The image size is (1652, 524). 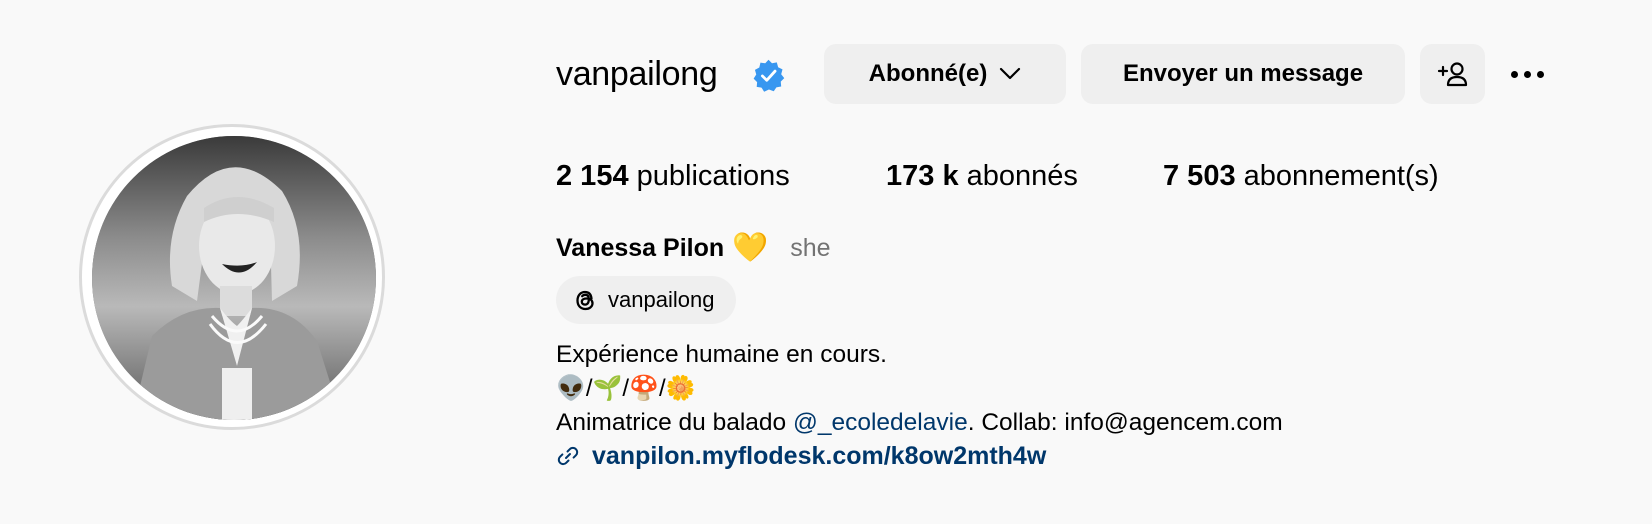 I want to click on following-stat: 7 503 abonnement(s), so click(x=1301, y=176).